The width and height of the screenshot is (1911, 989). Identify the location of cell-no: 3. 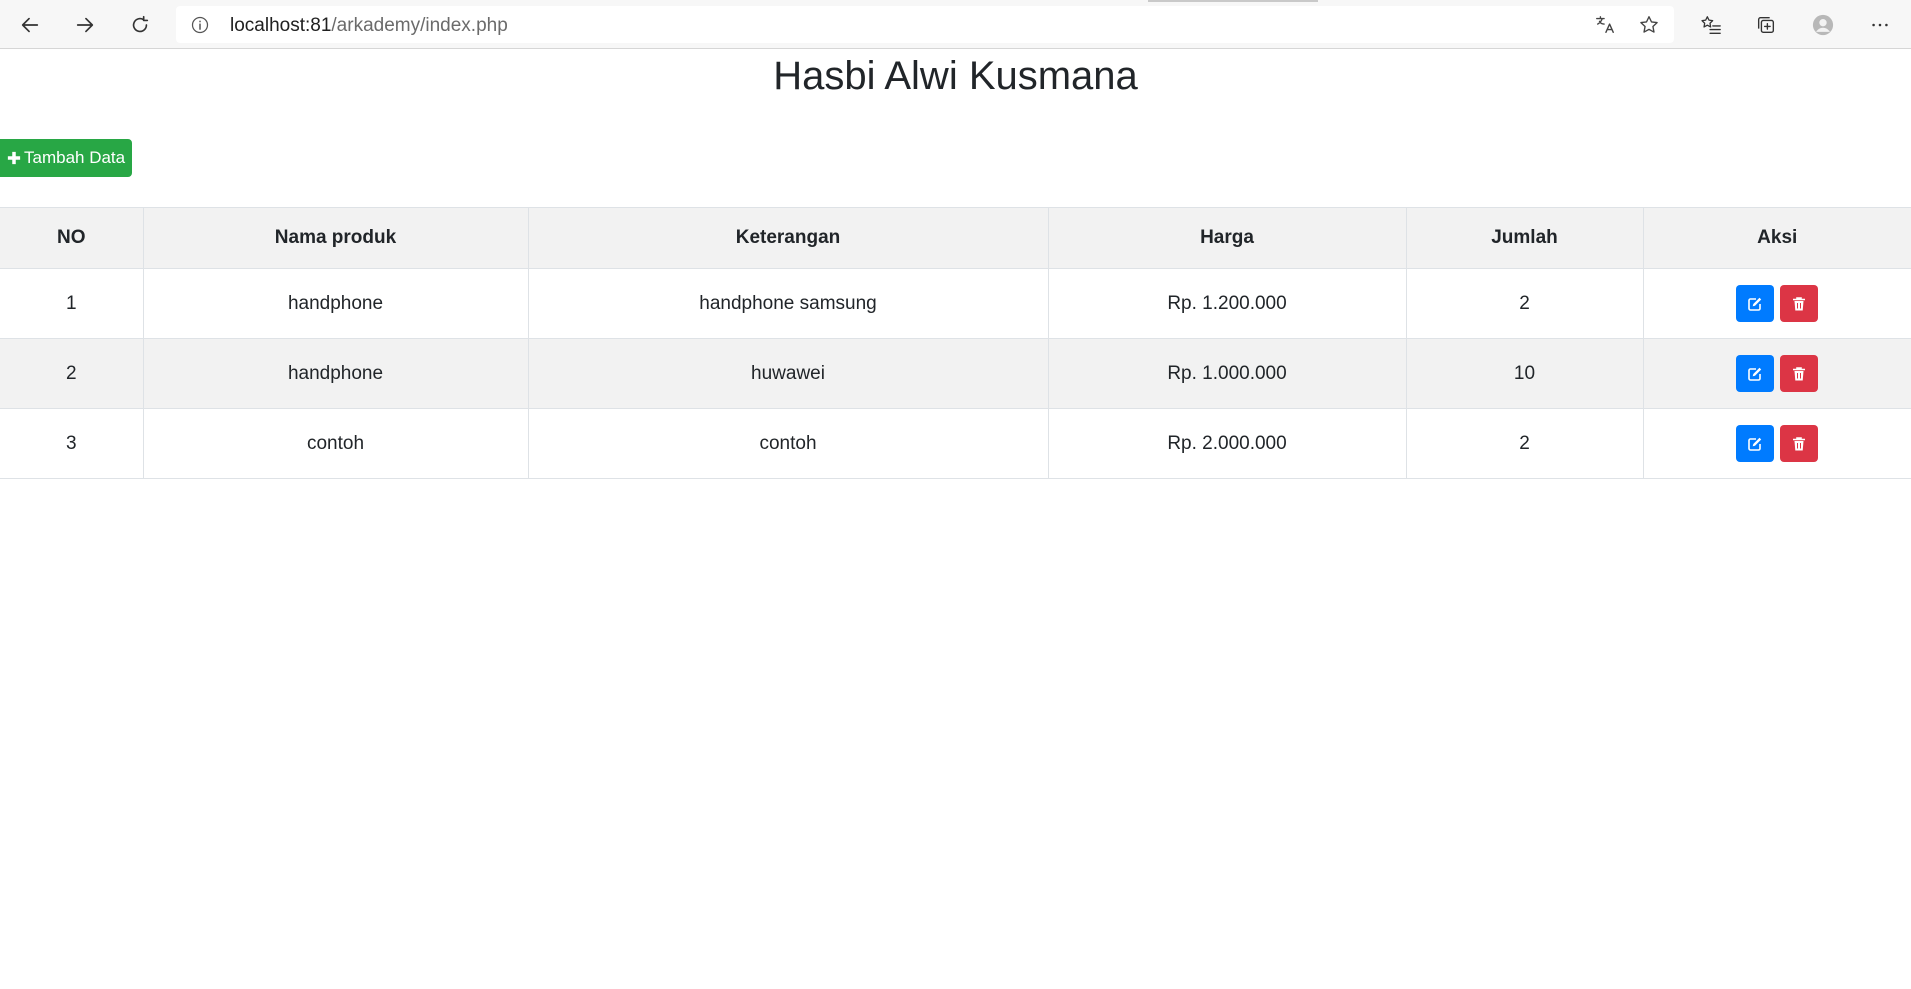
(72, 443).